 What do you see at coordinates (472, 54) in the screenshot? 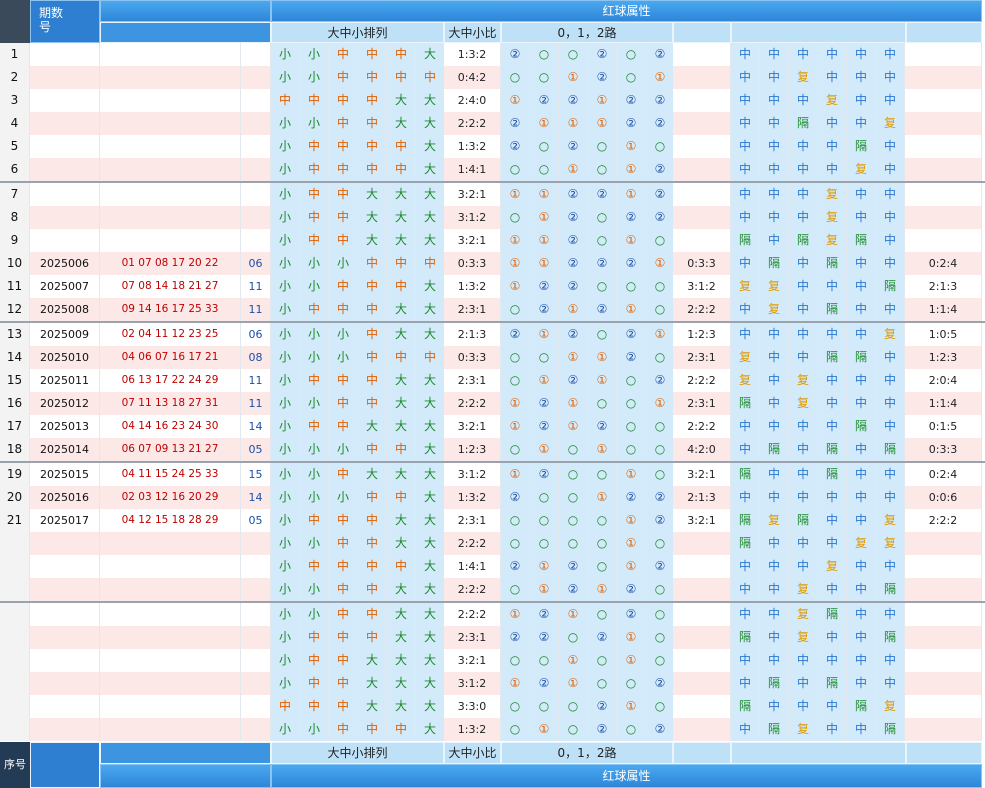
I see `size-ratio-cell: 1:3:2` at bounding box center [472, 54].